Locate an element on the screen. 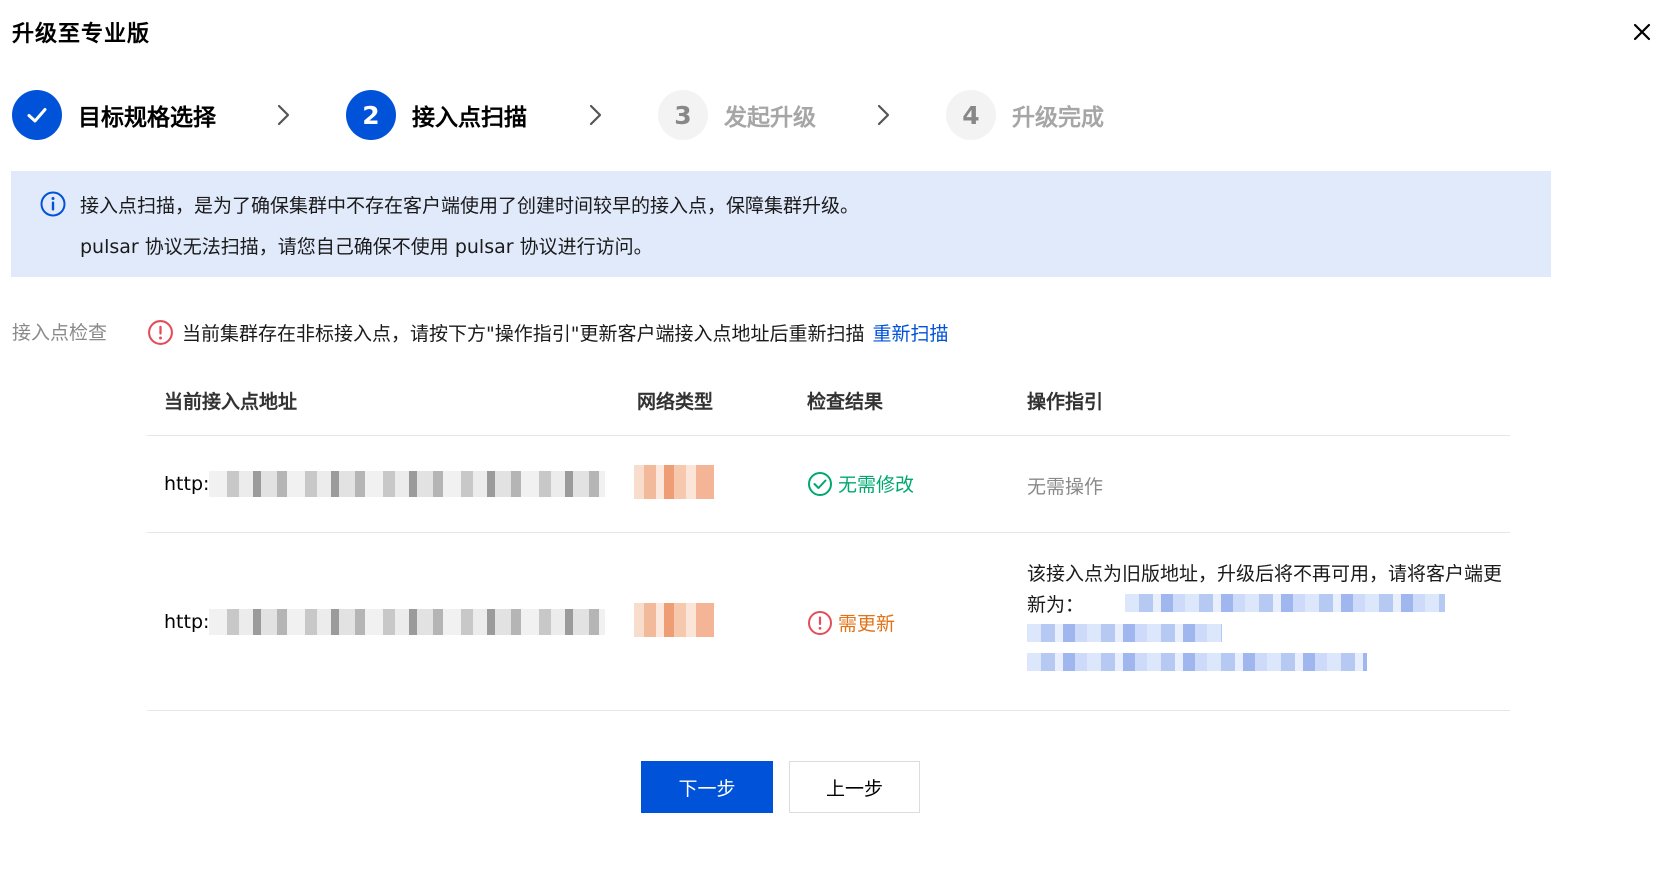  step-1-indicator is located at coordinates (37, 115).